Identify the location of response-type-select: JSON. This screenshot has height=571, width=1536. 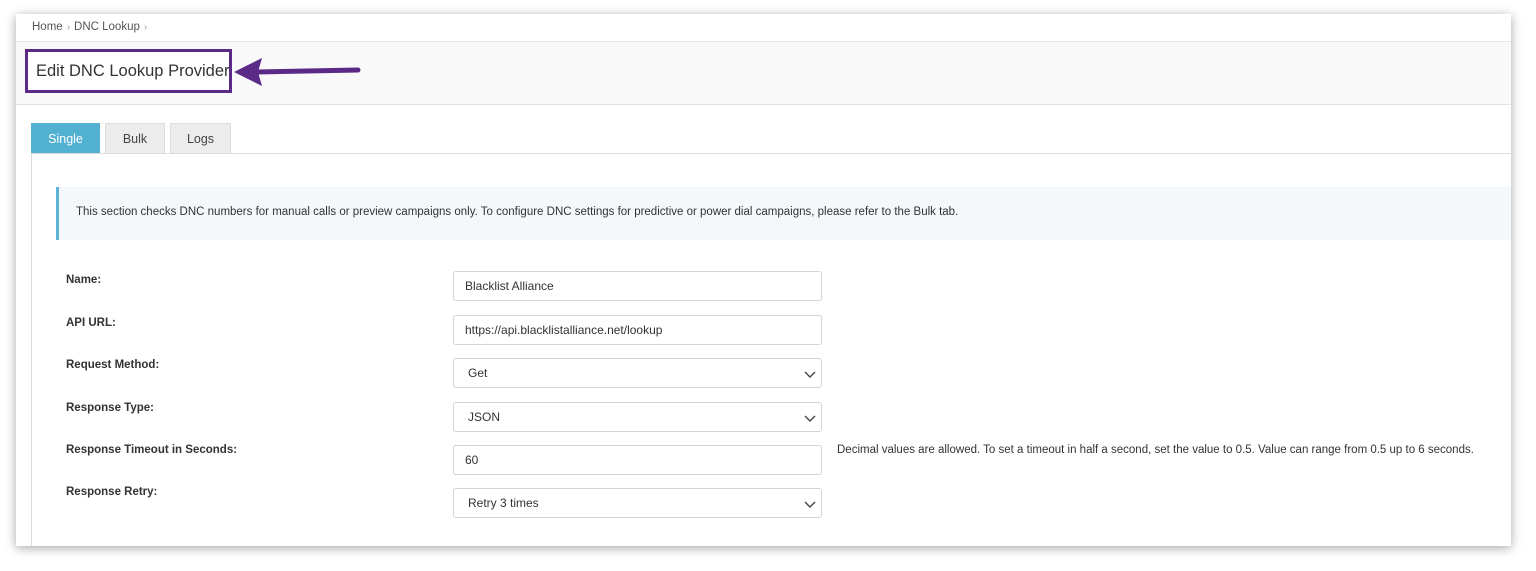
(637, 417).